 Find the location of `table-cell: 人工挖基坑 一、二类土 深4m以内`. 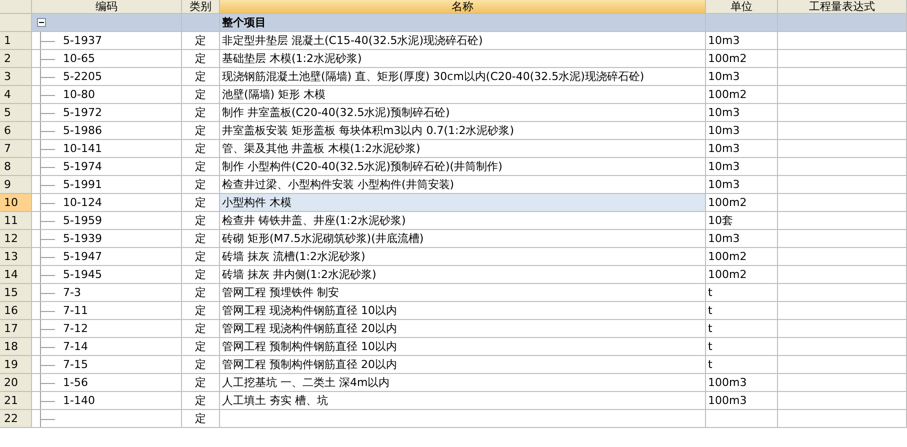

table-cell: 人工挖基坑 一、二类土 深4m以内 is located at coordinates (463, 383).